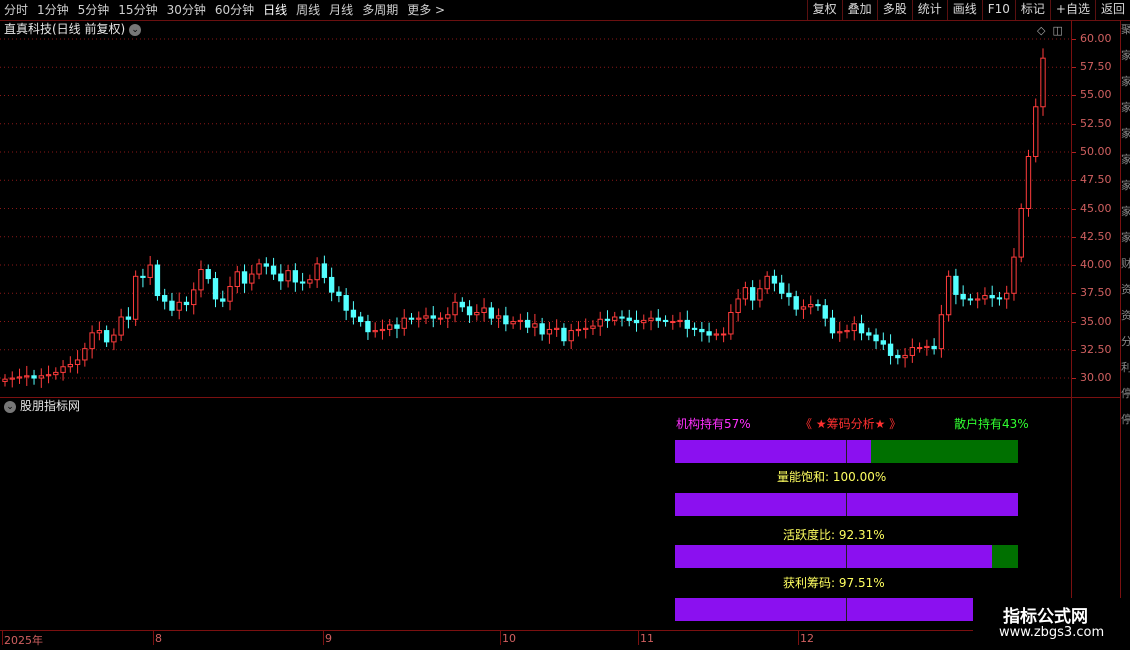 This screenshot has height=650, width=1130. What do you see at coordinates (275, 10) in the screenshot?
I see `period-tab: 日线` at bounding box center [275, 10].